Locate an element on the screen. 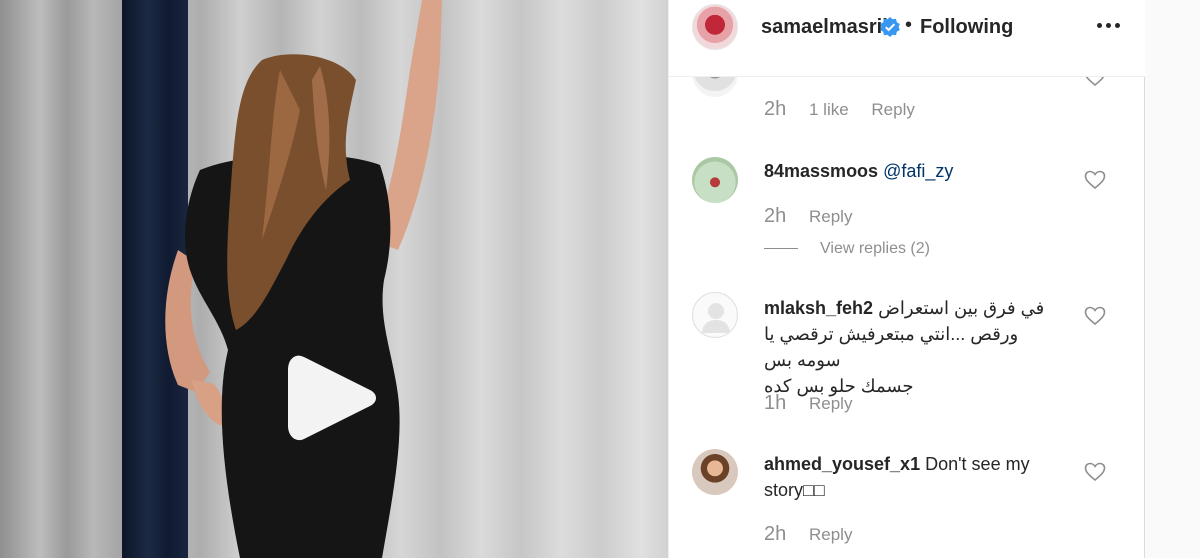 Image resolution: width=1200 pixels, height=558 pixels. replies-divider is located at coordinates (781, 249).